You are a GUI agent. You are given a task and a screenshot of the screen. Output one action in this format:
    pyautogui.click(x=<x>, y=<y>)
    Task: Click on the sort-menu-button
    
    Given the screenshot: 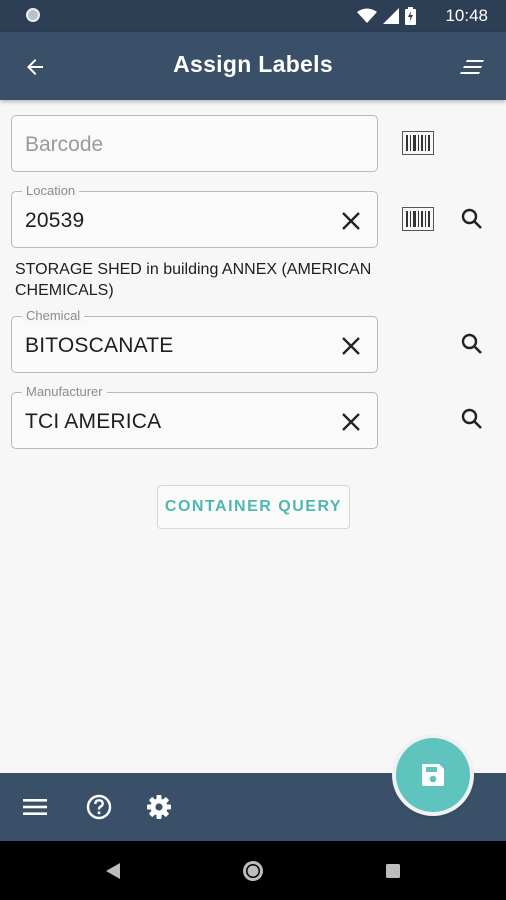 What is the action you would take?
    pyautogui.click(x=472, y=67)
    